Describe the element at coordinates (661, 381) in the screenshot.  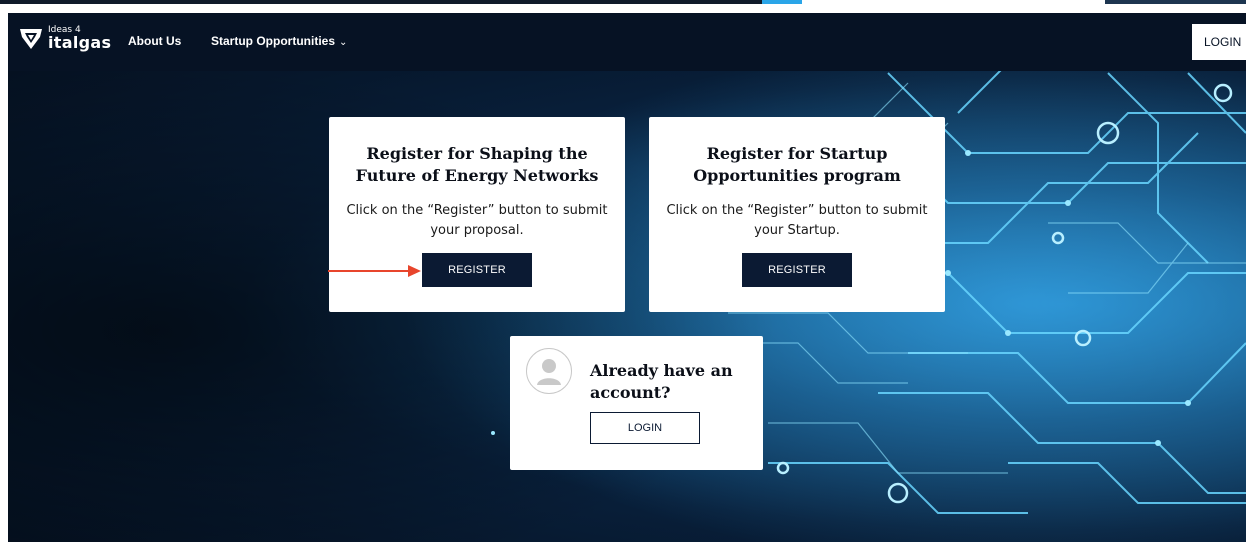
I see `account-title: Already have an account?` at that location.